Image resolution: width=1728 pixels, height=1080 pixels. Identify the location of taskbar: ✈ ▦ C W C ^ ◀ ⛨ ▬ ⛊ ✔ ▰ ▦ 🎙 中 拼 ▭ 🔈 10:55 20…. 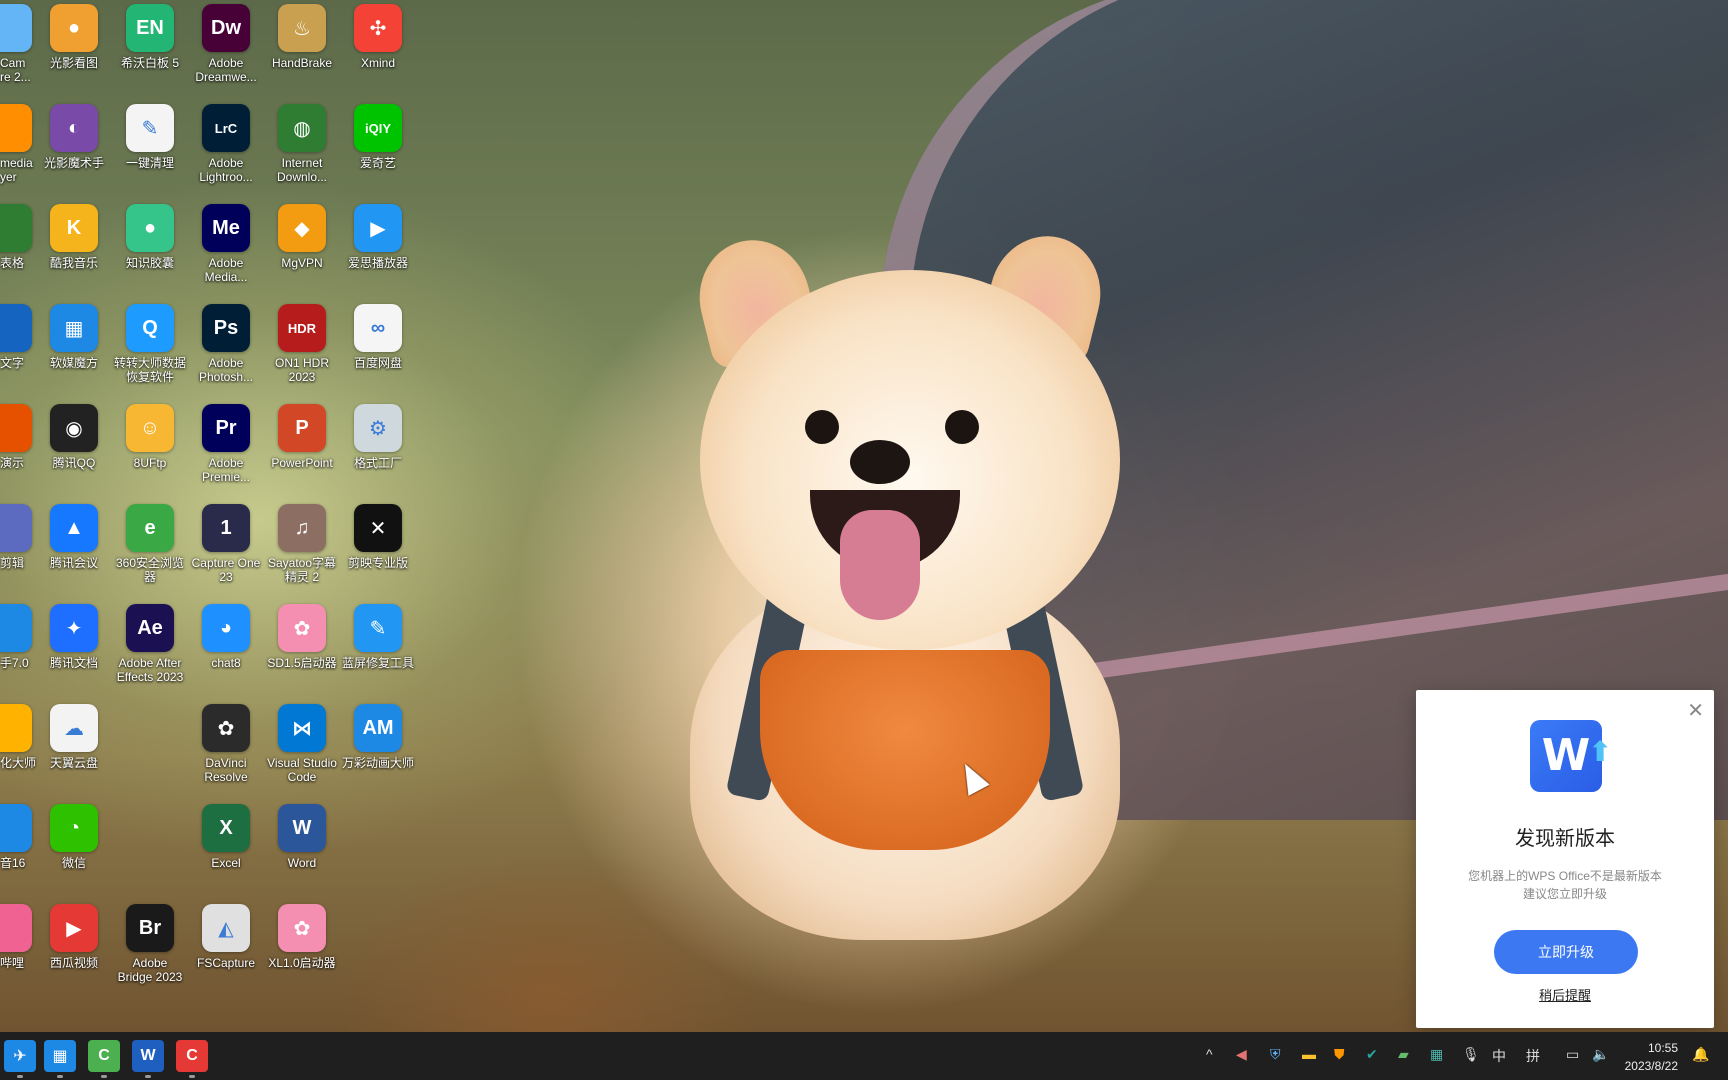
(864, 1056).